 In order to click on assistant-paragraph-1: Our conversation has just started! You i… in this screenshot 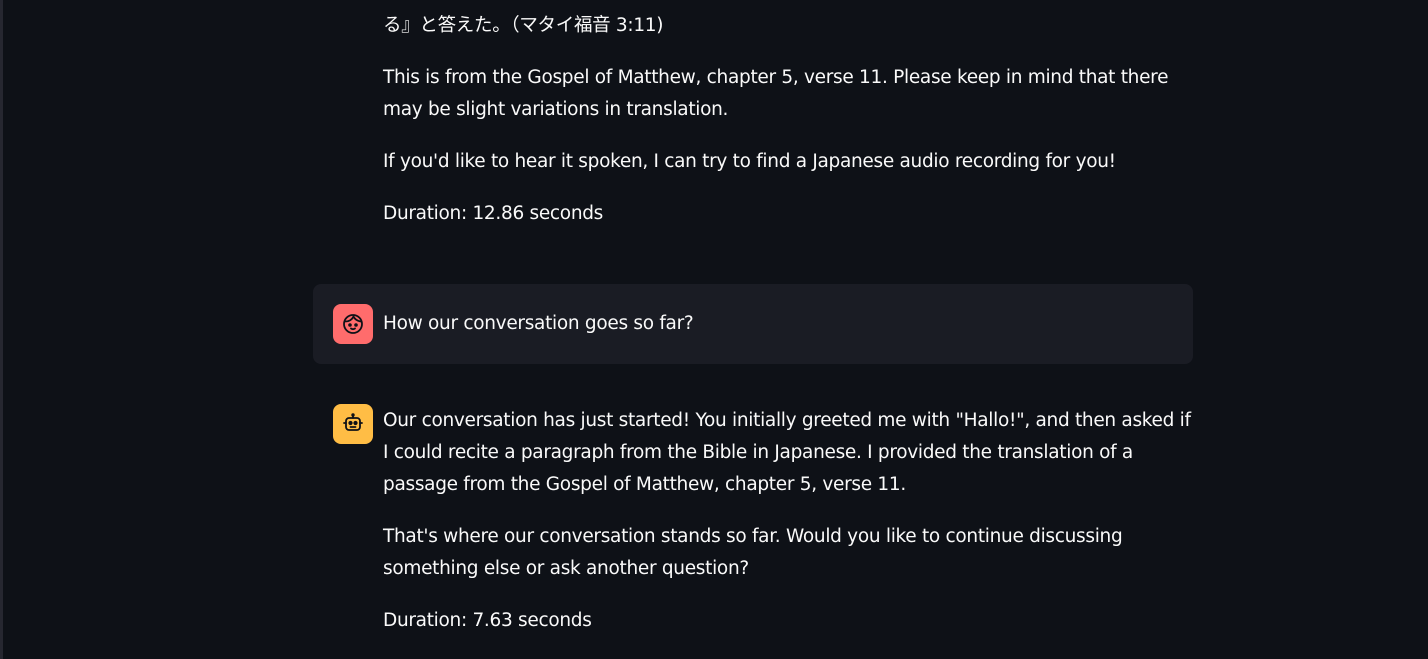, I will do `click(787, 452)`.